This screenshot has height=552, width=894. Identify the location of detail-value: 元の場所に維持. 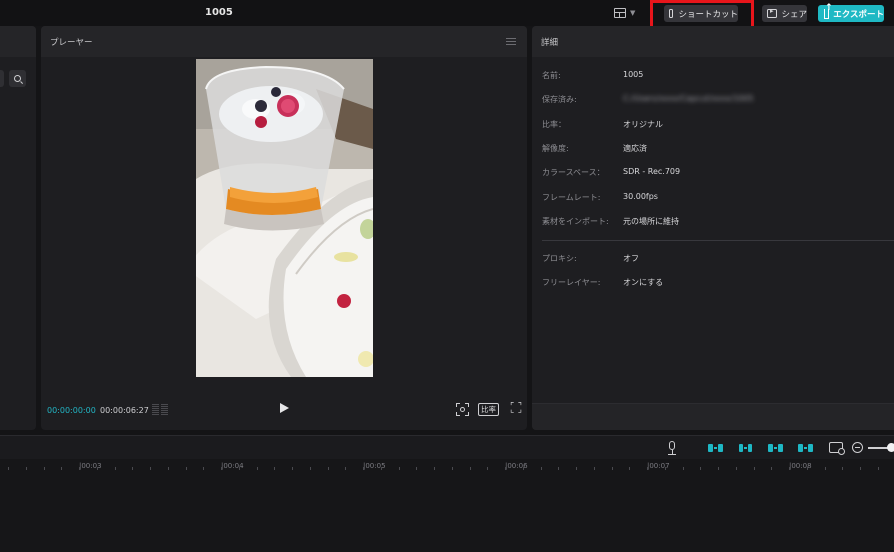
(651, 221).